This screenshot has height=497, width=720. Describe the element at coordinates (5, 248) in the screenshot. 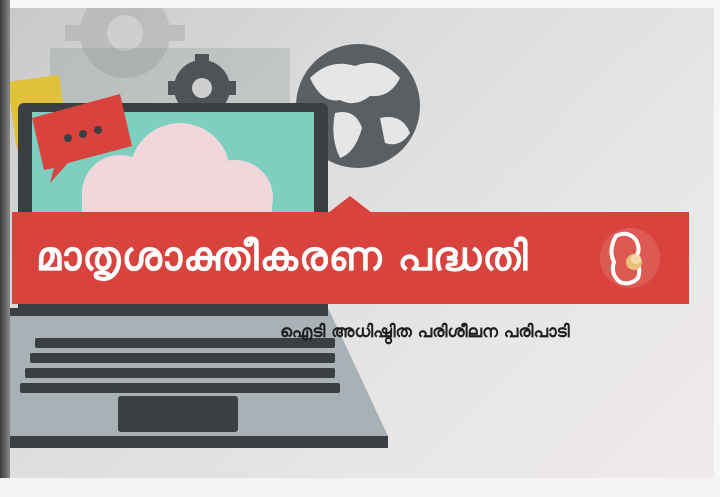

I see `left-edge-shadow` at that location.